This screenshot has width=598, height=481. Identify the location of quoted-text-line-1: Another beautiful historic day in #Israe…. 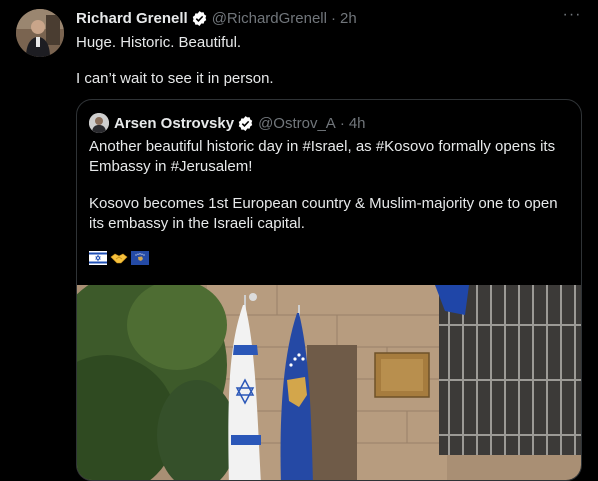
(322, 146).